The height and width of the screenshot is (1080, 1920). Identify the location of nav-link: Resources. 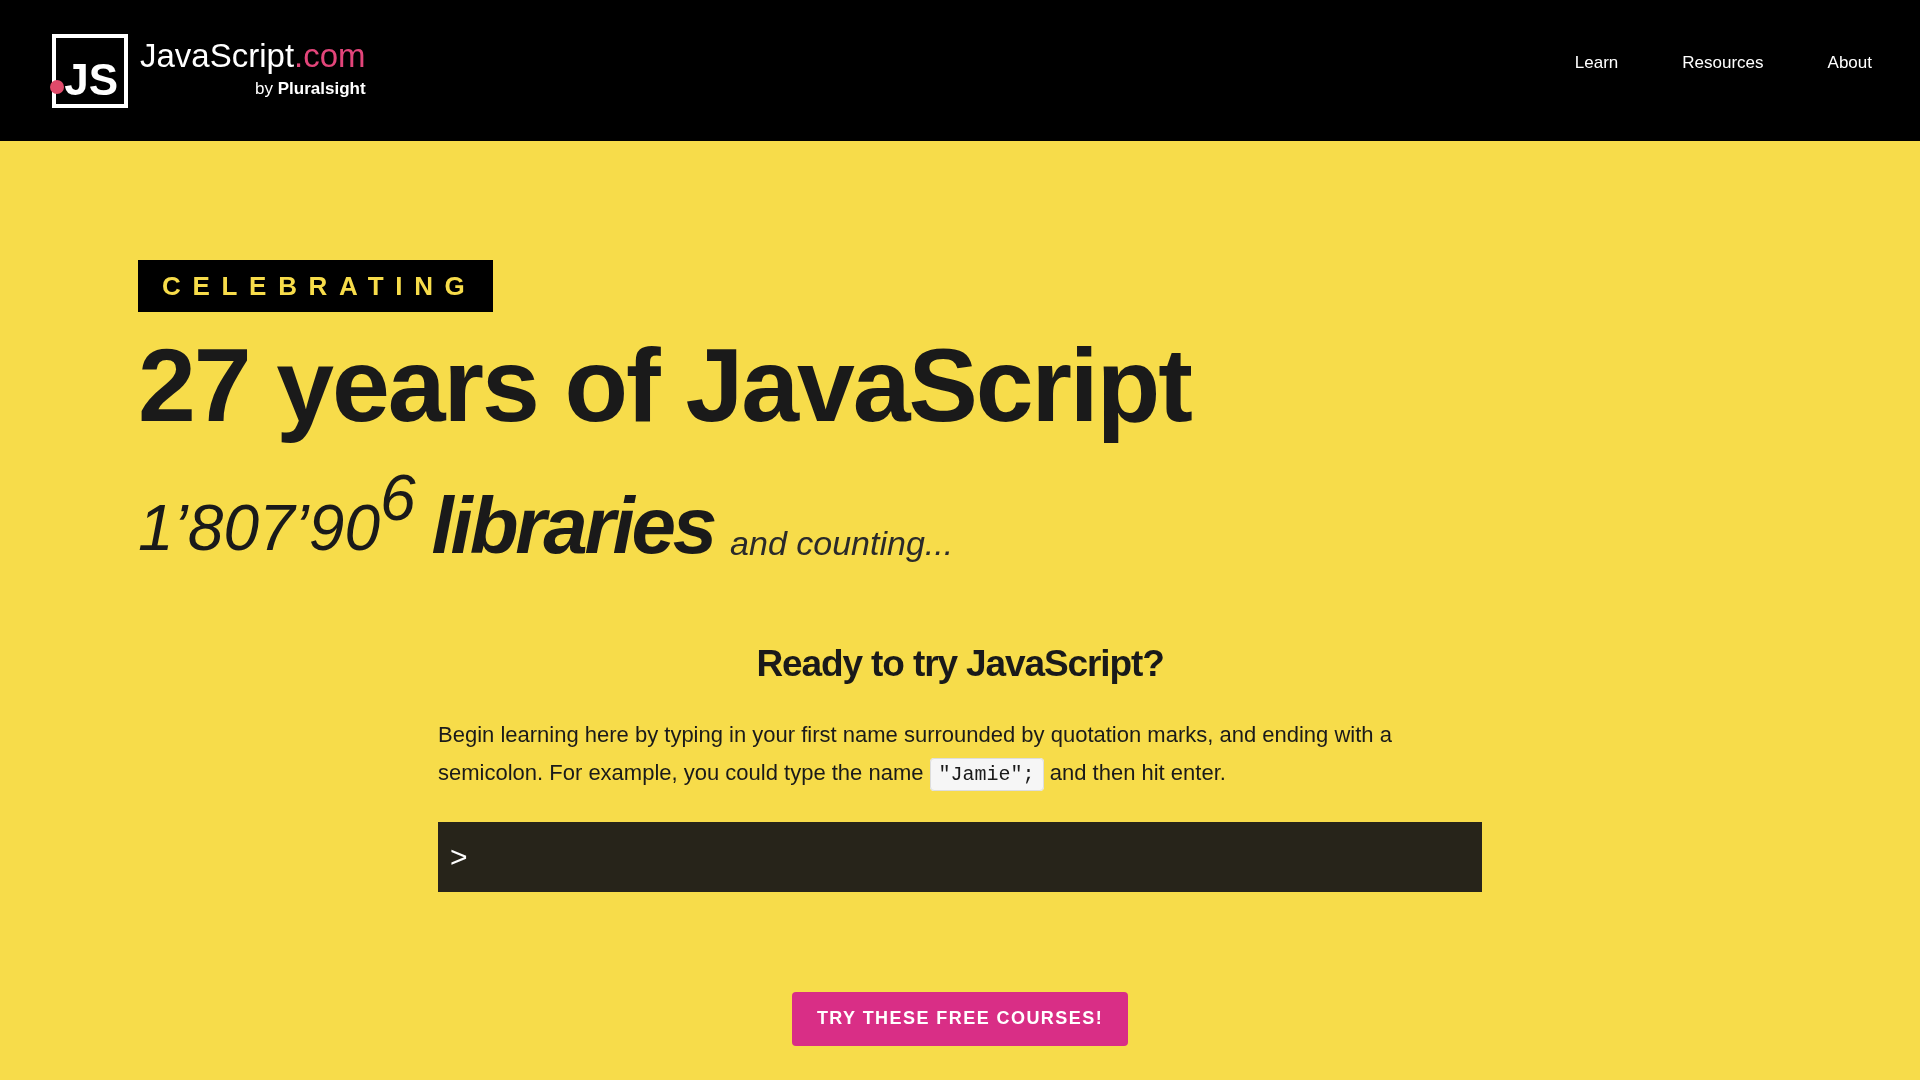
(1723, 63).